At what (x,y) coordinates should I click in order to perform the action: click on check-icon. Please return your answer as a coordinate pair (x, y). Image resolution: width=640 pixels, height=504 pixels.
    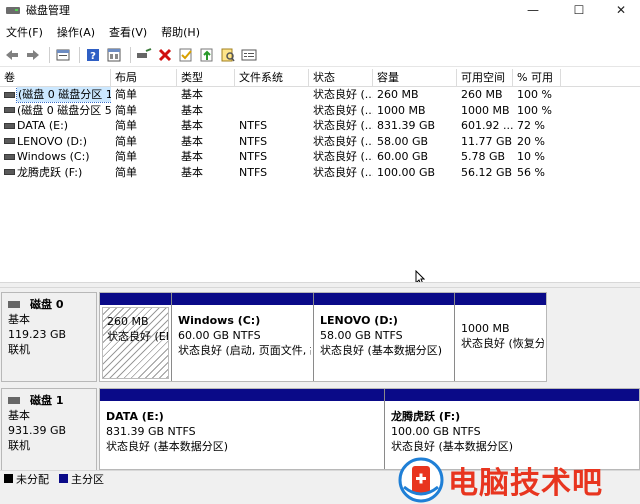
    Looking at the image, I should click on (186, 55).